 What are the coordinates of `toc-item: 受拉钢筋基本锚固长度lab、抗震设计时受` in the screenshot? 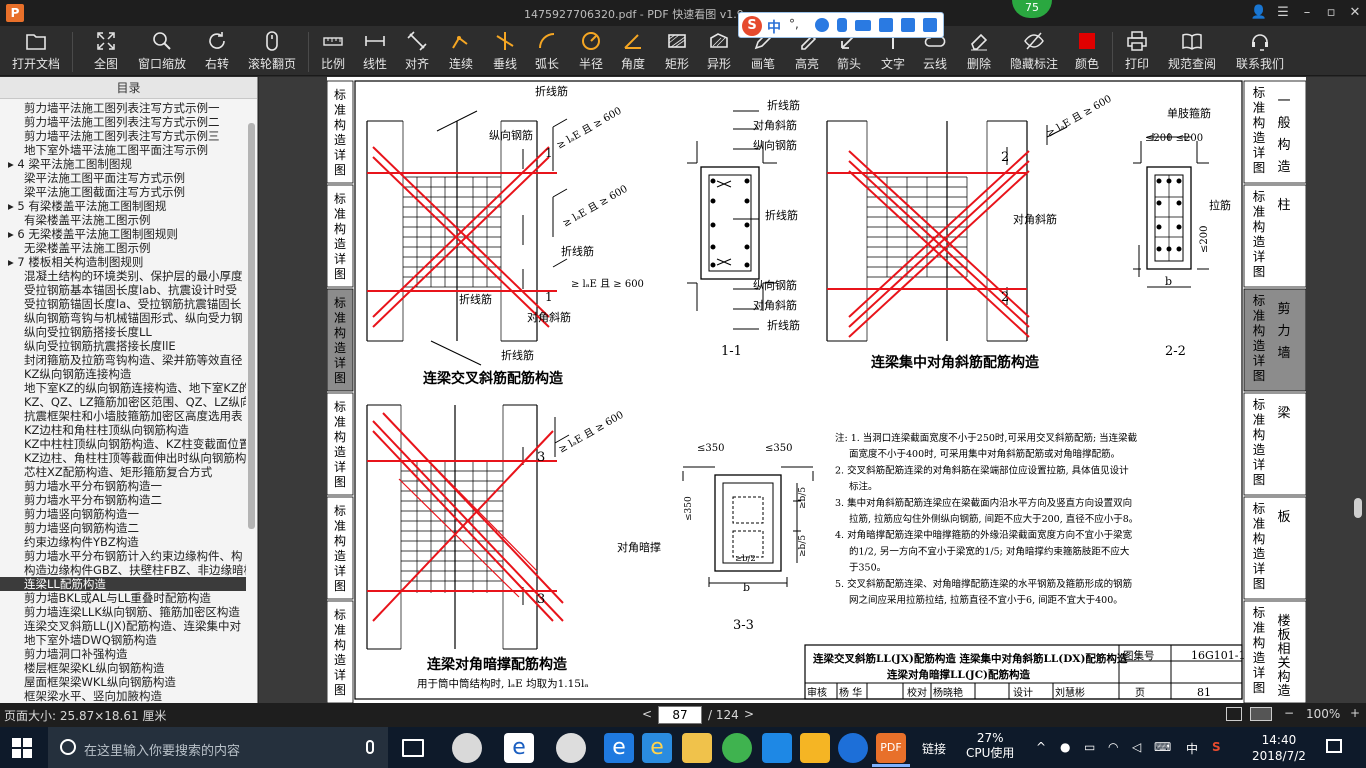 It's located at (123, 290).